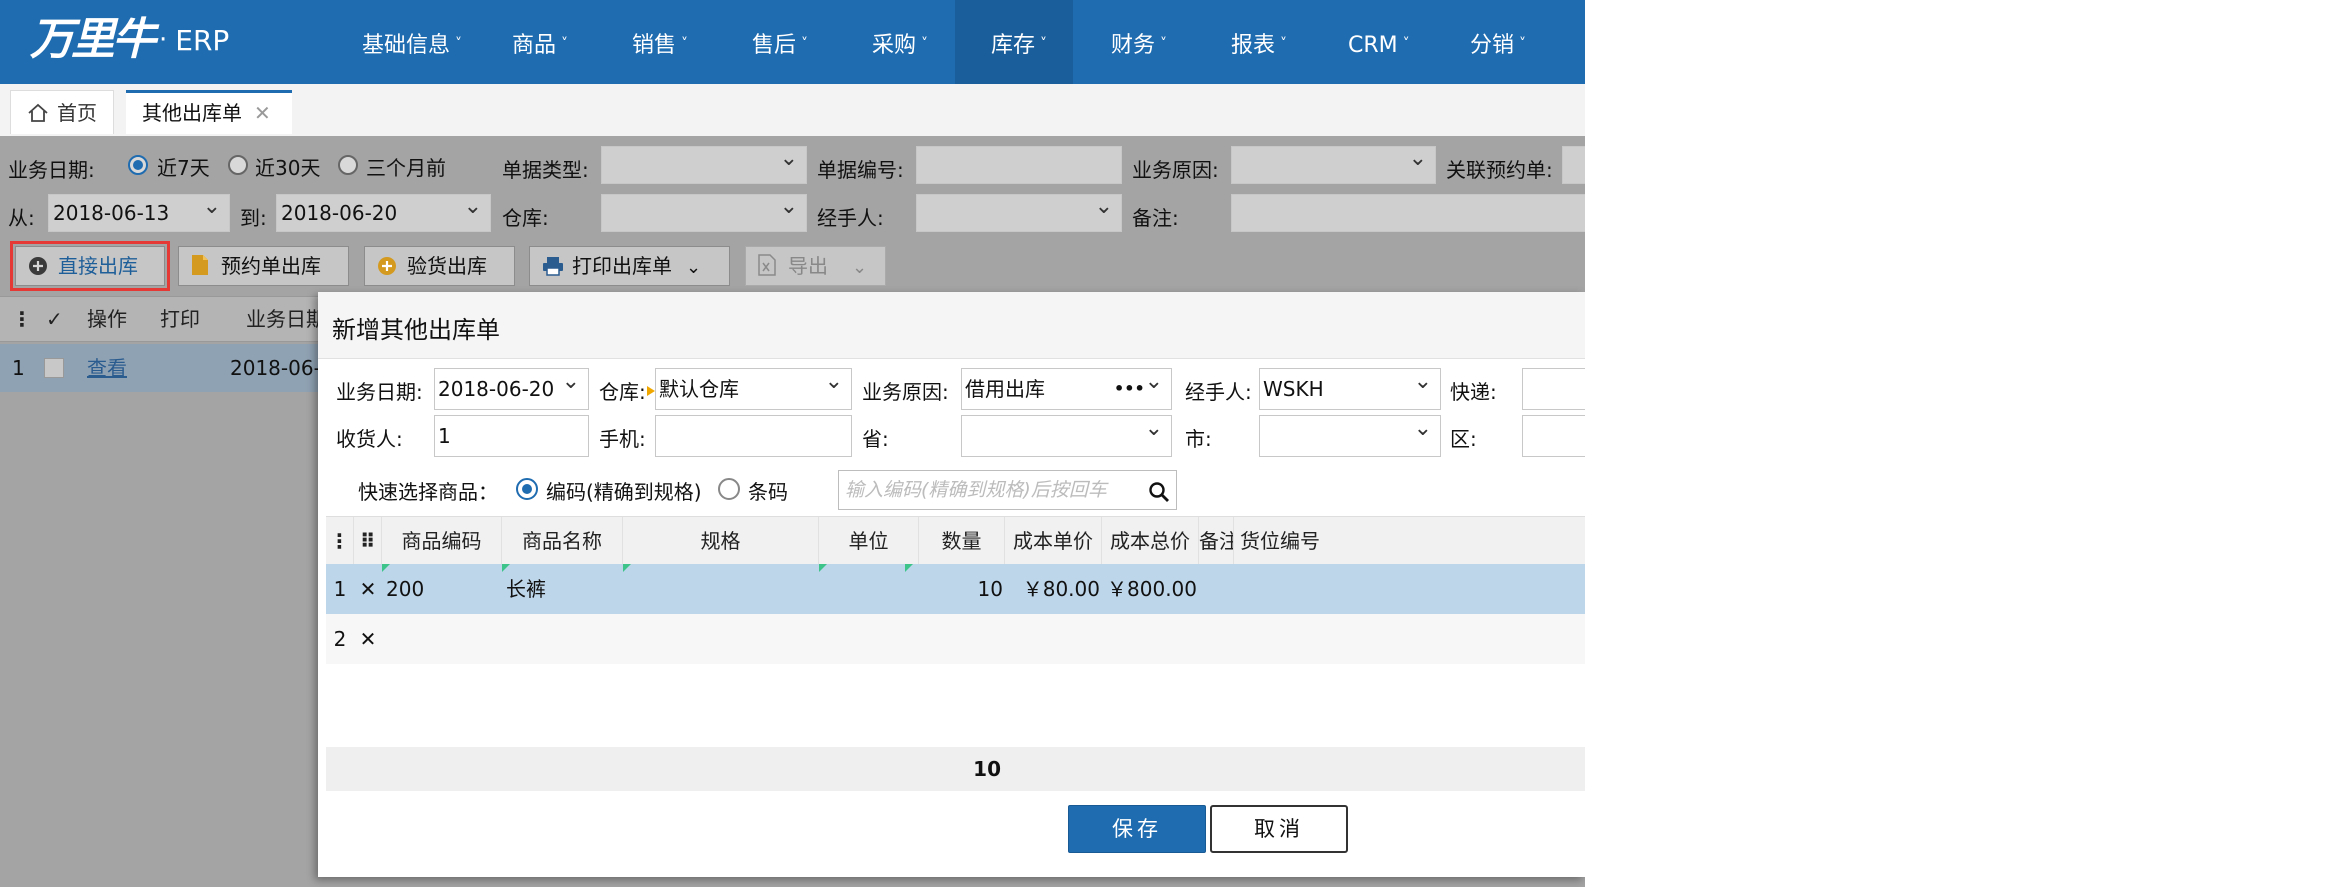 The height and width of the screenshot is (887, 2329). Describe the element at coordinates (976, 490) in the screenshot. I see `search-placeholder: 输入编码(精确到规格)后按回车` at that location.